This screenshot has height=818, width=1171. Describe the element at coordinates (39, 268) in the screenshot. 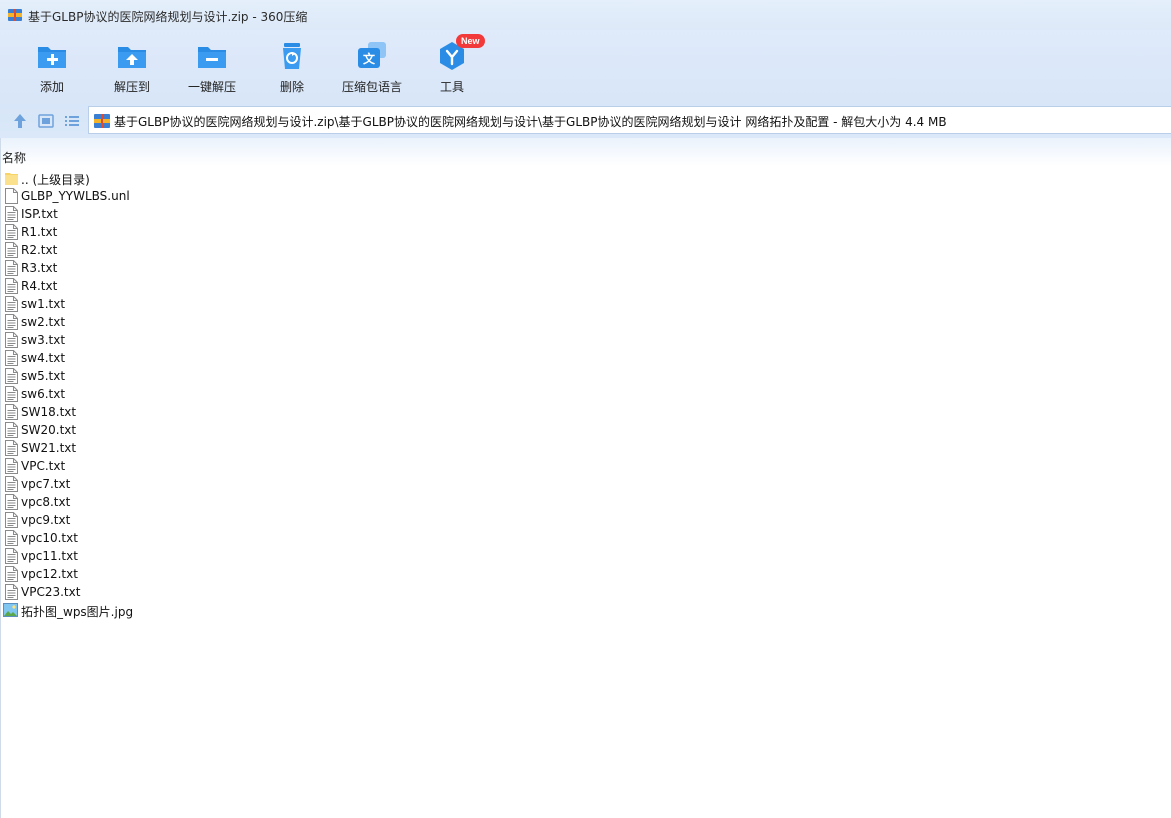

I see `file-name: R3.txt` at that location.